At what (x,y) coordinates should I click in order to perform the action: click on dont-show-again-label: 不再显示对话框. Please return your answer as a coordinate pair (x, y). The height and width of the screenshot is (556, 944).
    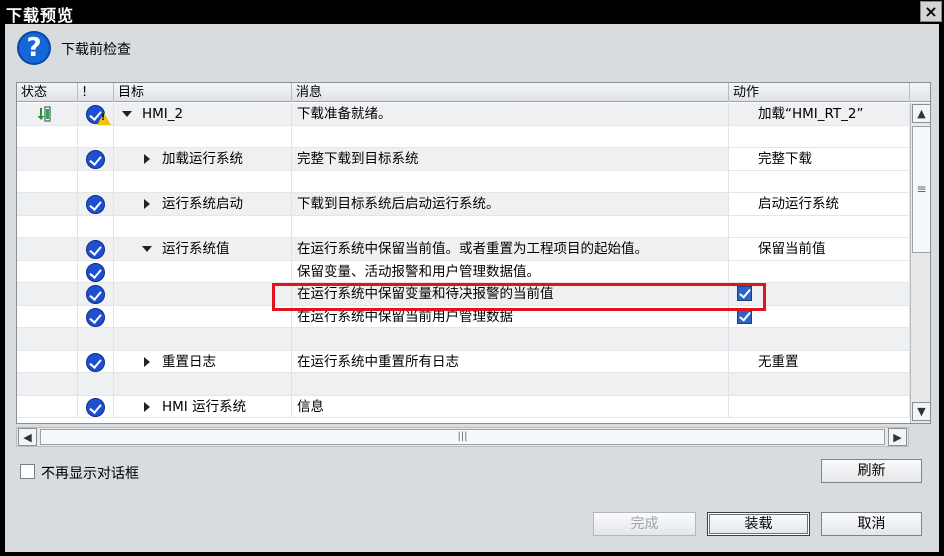
    Looking at the image, I should click on (90, 474).